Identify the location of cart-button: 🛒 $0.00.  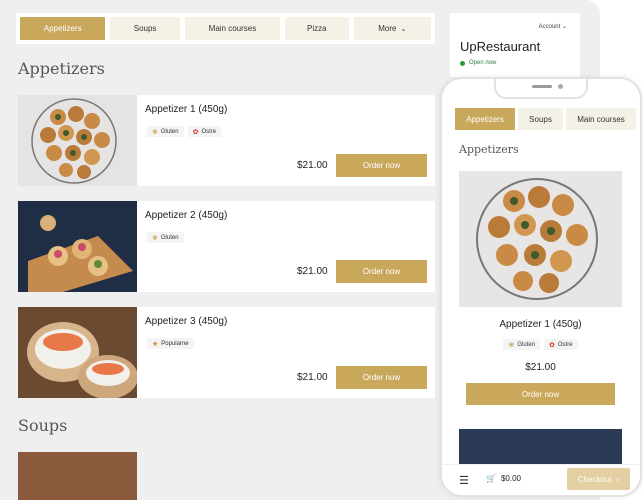
(503, 478).